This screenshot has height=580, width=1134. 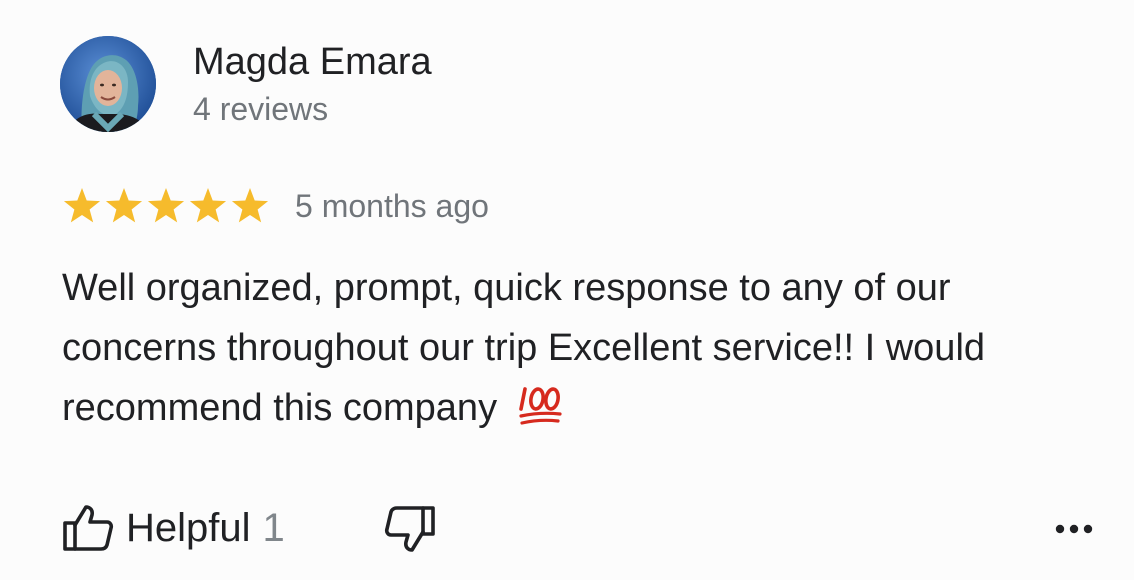 I want to click on helpful-button: Helpful 1, so click(x=173, y=528).